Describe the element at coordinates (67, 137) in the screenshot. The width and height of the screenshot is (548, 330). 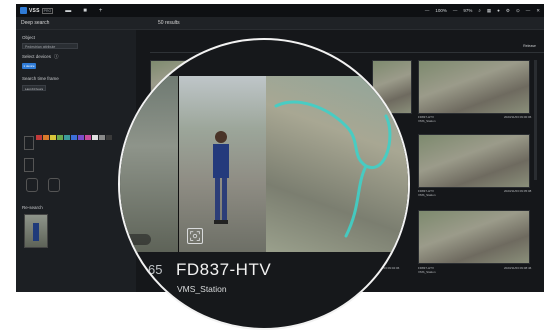
I see `swatch-teal` at that location.